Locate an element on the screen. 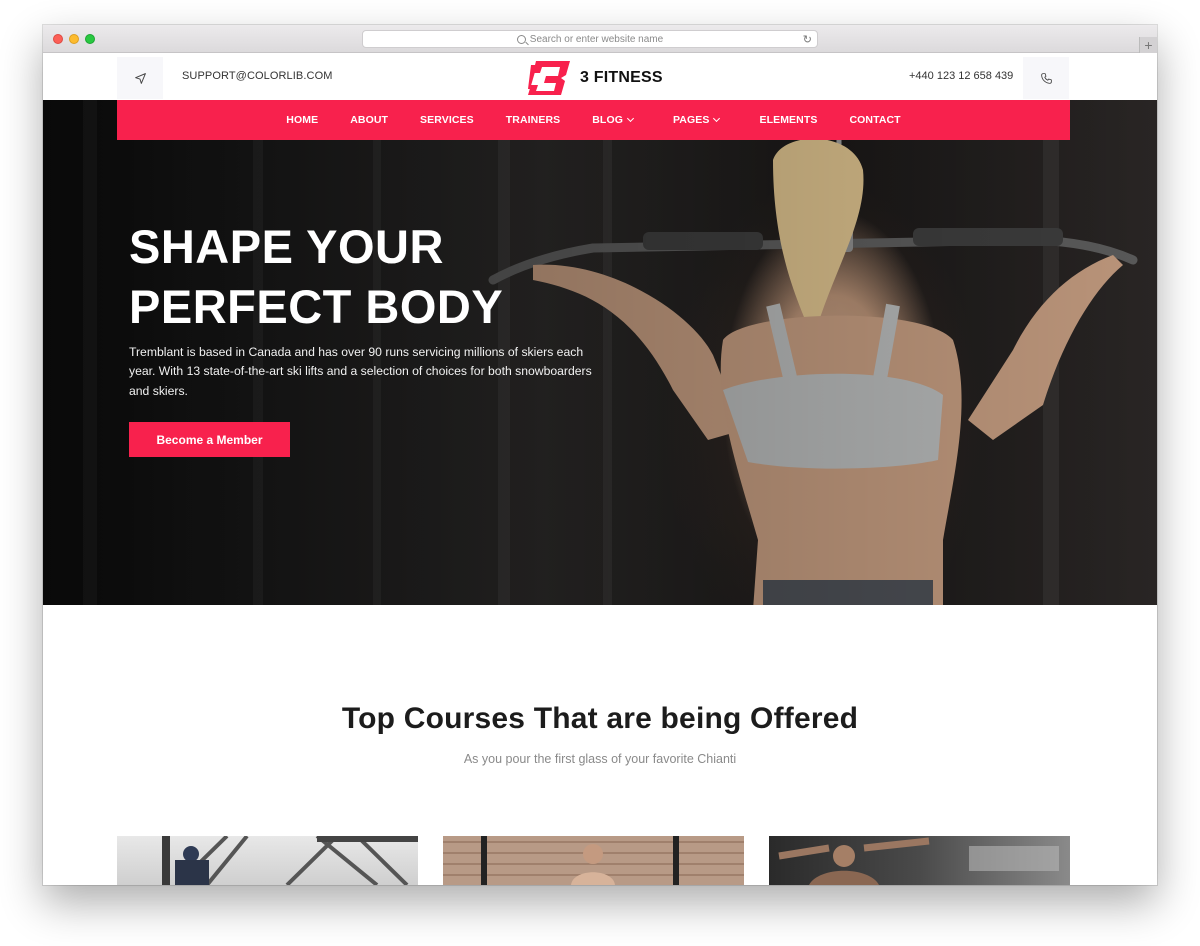  nav-item-label: BLOG is located at coordinates (607, 120).